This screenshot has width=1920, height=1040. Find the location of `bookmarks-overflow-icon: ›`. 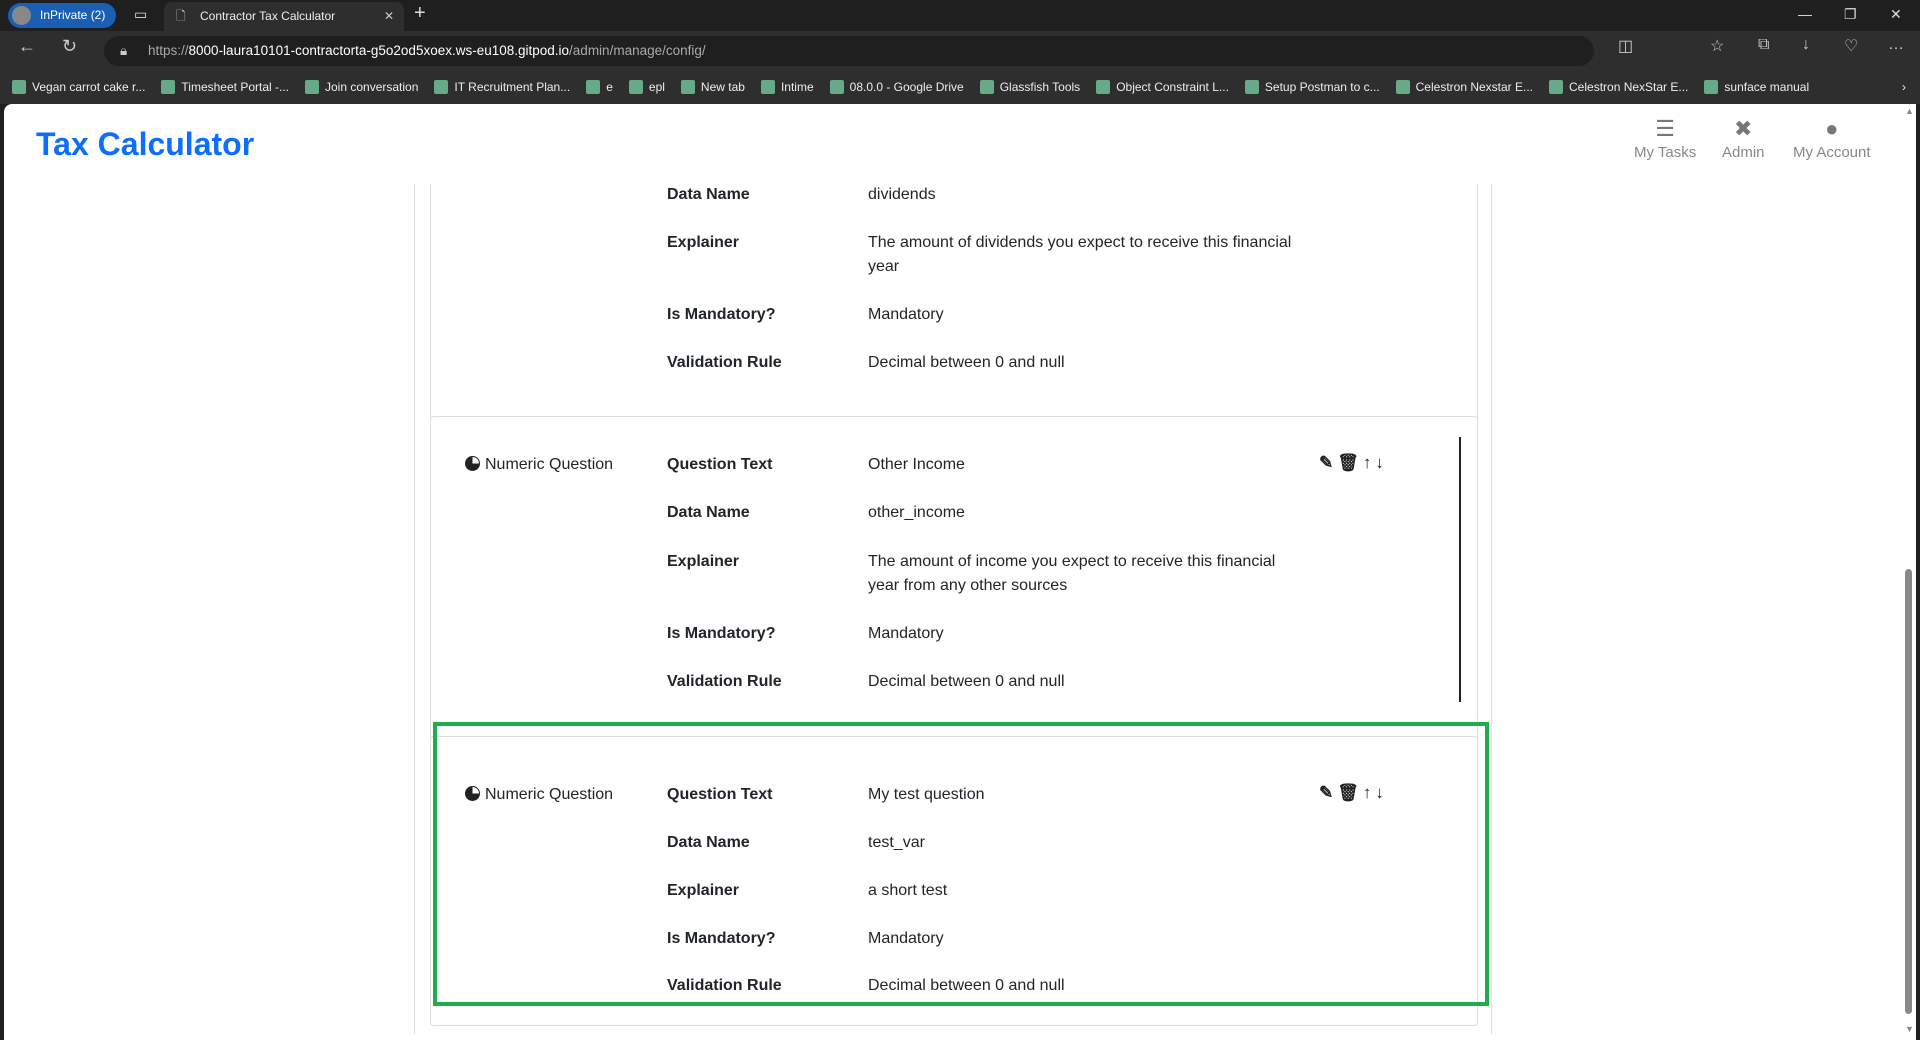

bookmarks-overflow-icon: › is located at coordinates (1904, 87).